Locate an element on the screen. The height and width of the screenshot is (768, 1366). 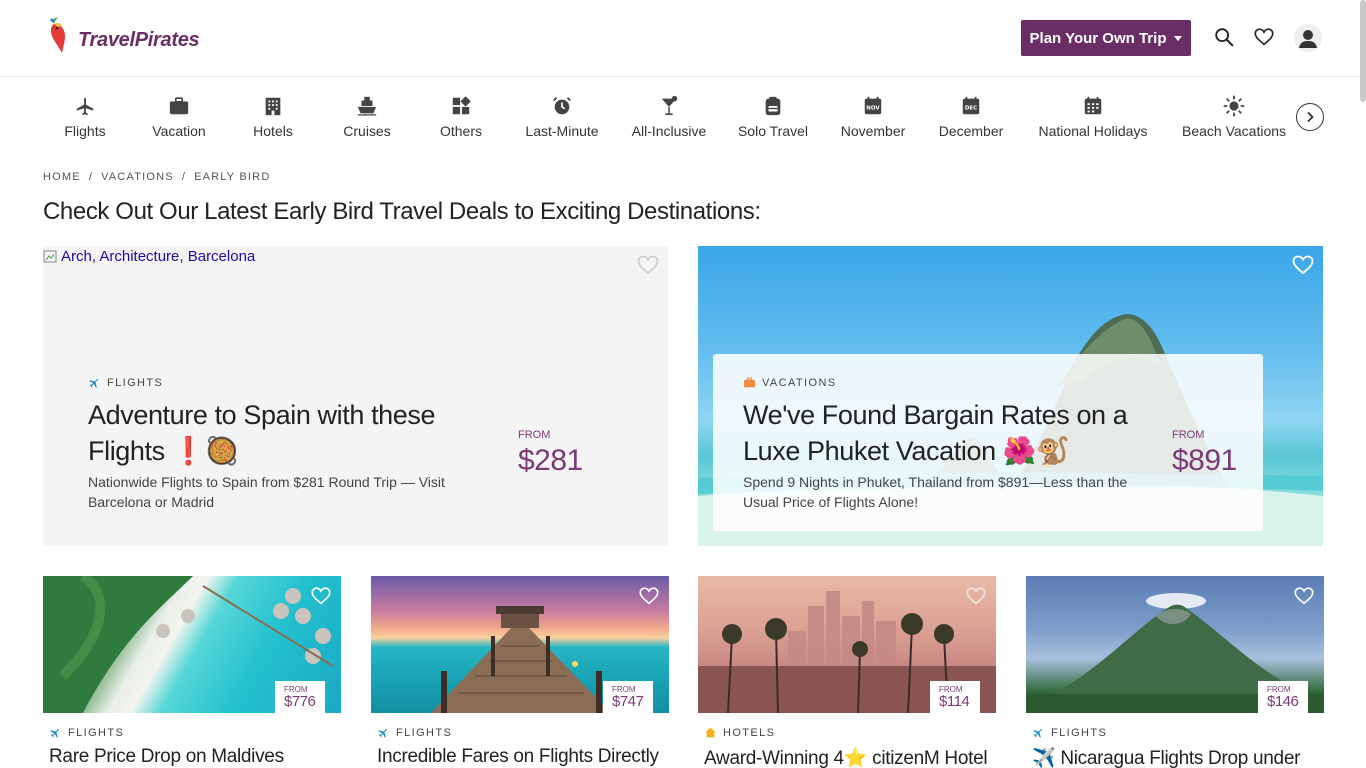
breadcrumb: HOME / VACATIONS / EARLY BIRD is located at coordinates (156, 177).